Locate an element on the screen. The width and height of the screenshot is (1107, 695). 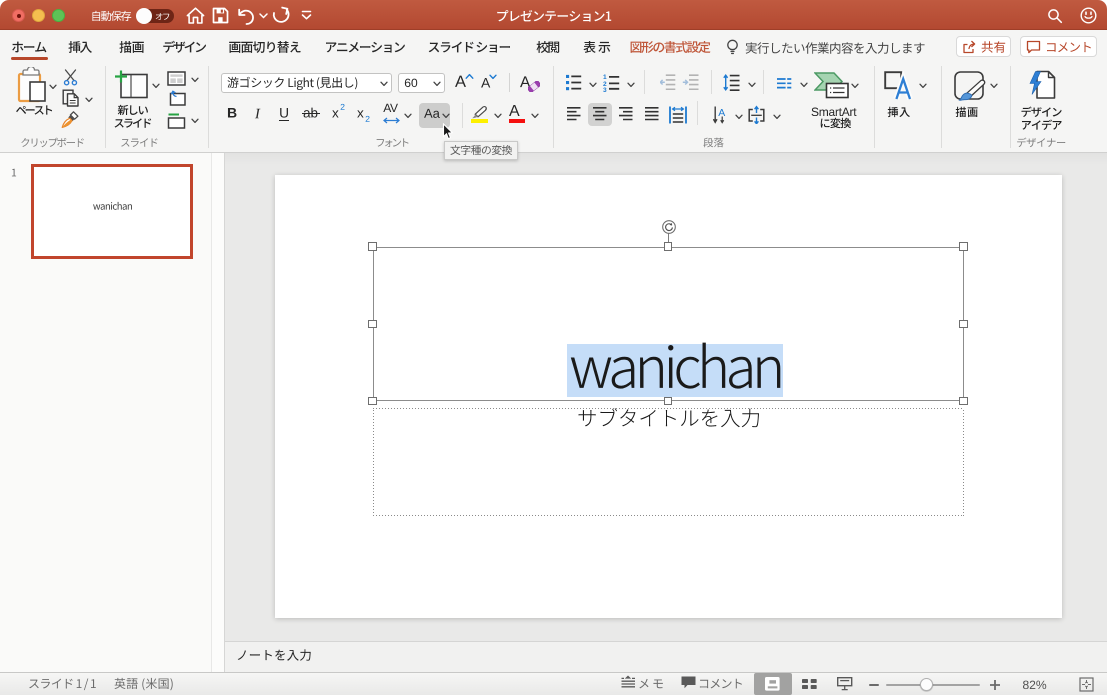
svg-text: 3 is located at coordinates (605, 89).